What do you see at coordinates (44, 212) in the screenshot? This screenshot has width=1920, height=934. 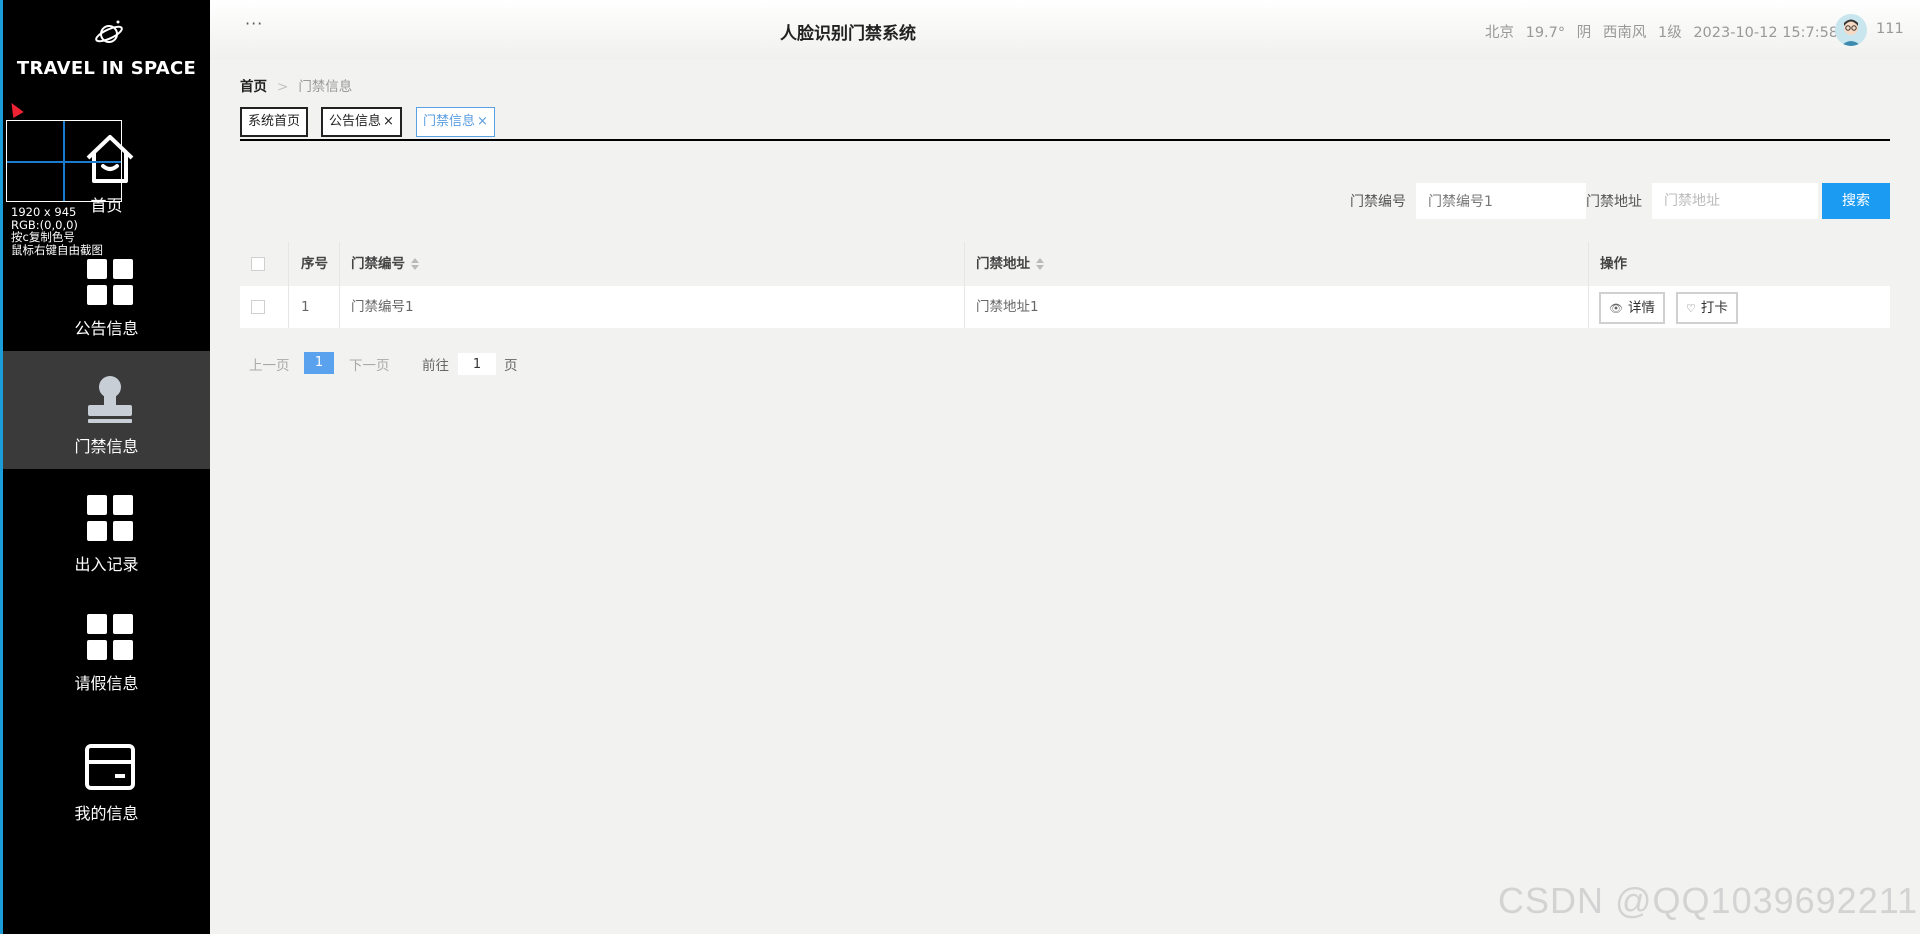 I see `ruler-info-line: 1920 x 945` at bounding box center [44, 212].